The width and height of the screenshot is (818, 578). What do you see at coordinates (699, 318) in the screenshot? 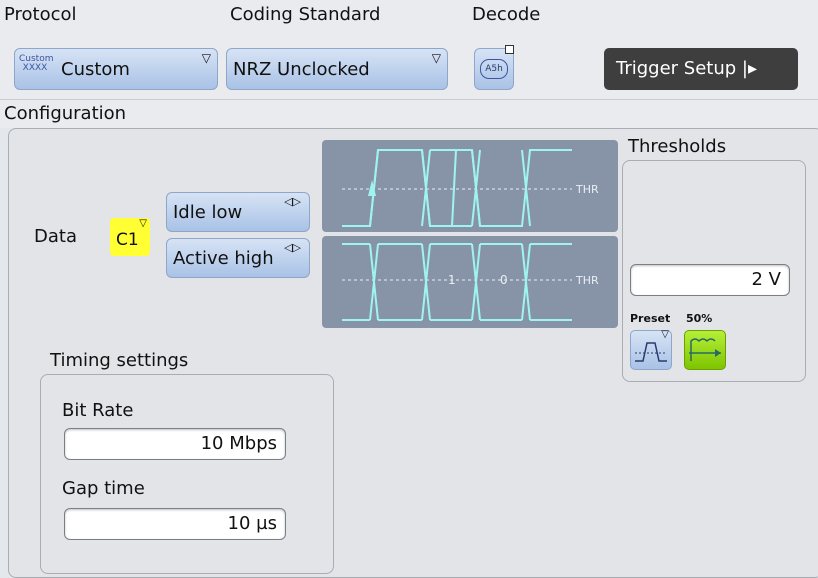
I see `percent-label: 50%` at bounding box center [699, 318].